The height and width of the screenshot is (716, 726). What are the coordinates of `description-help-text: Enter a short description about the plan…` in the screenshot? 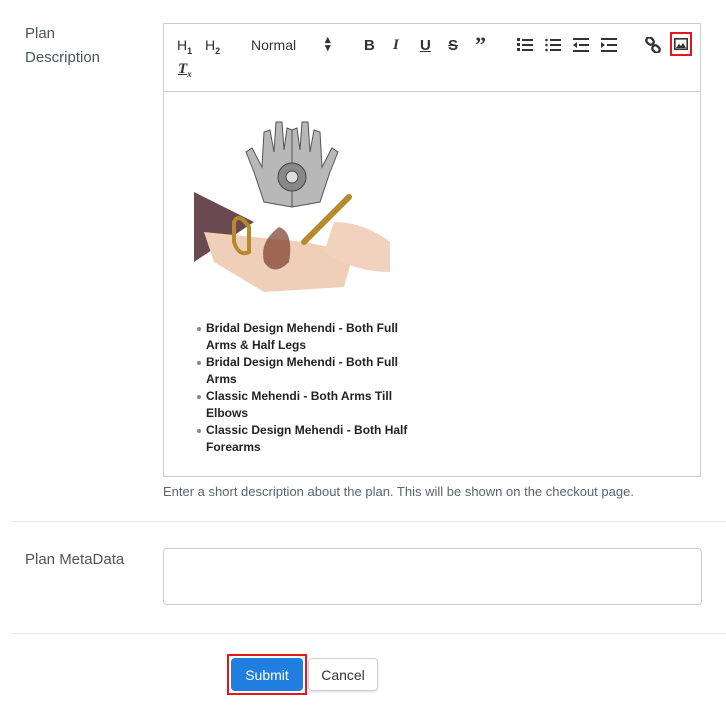 It's located at (398, 491).